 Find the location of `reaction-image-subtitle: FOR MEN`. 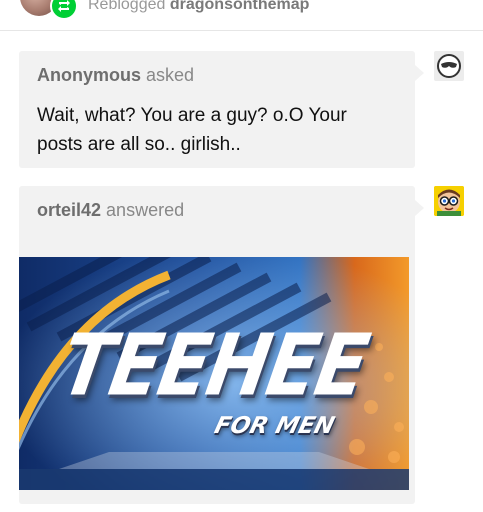

reaction-image-subtitle: FOR MEN is located at coordinates (274, 426).